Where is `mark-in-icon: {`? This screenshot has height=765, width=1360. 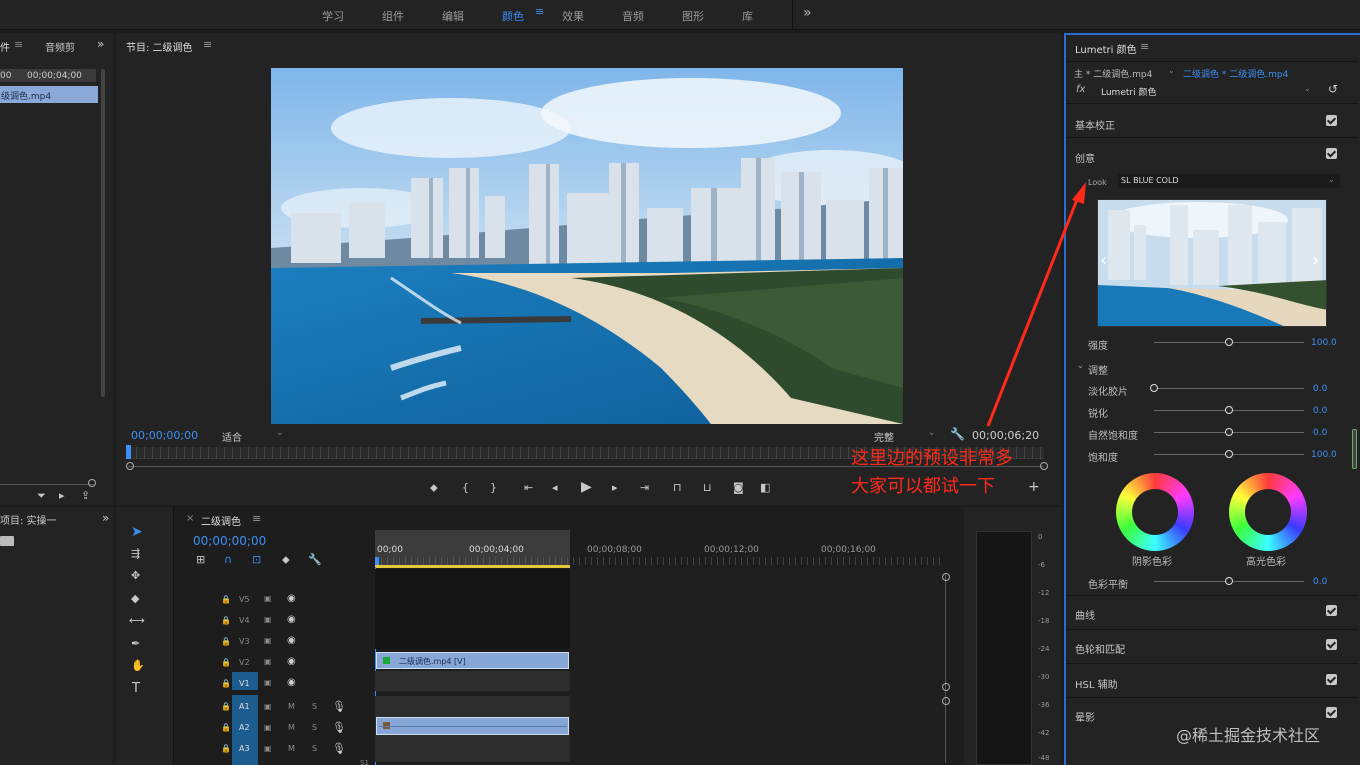 mark-in-icon: { is located at coordinates (465, 487).